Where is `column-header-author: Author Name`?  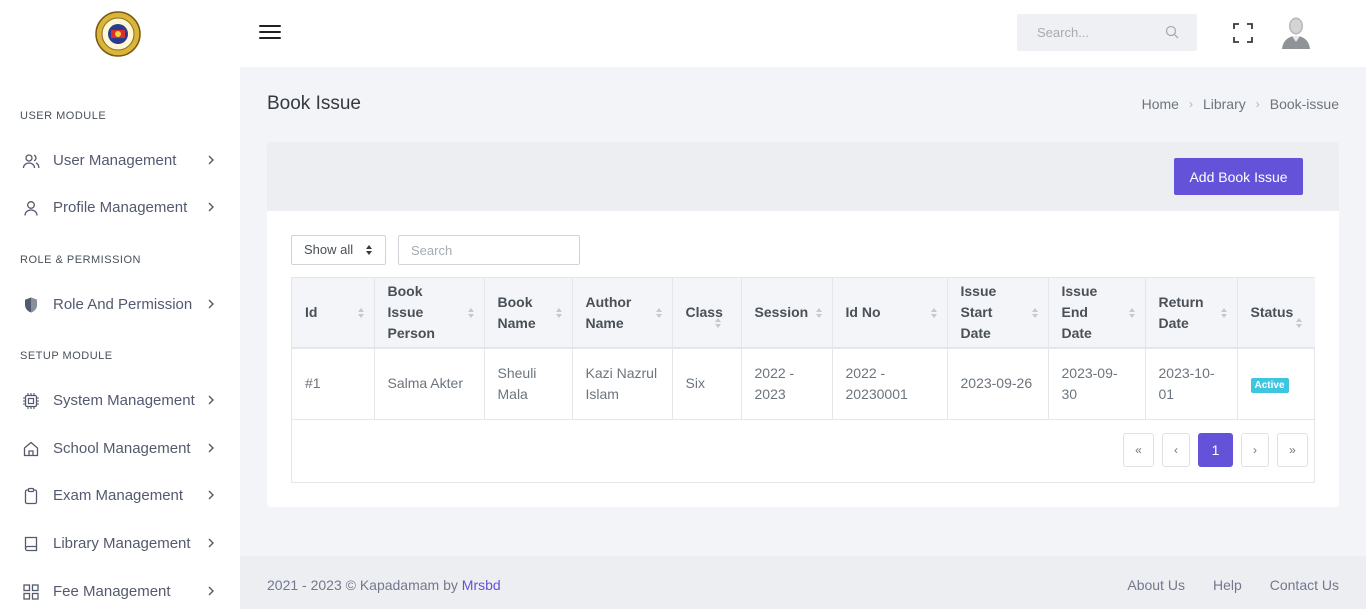 column-header-author: Author Name is located at coordinates (622, 313).